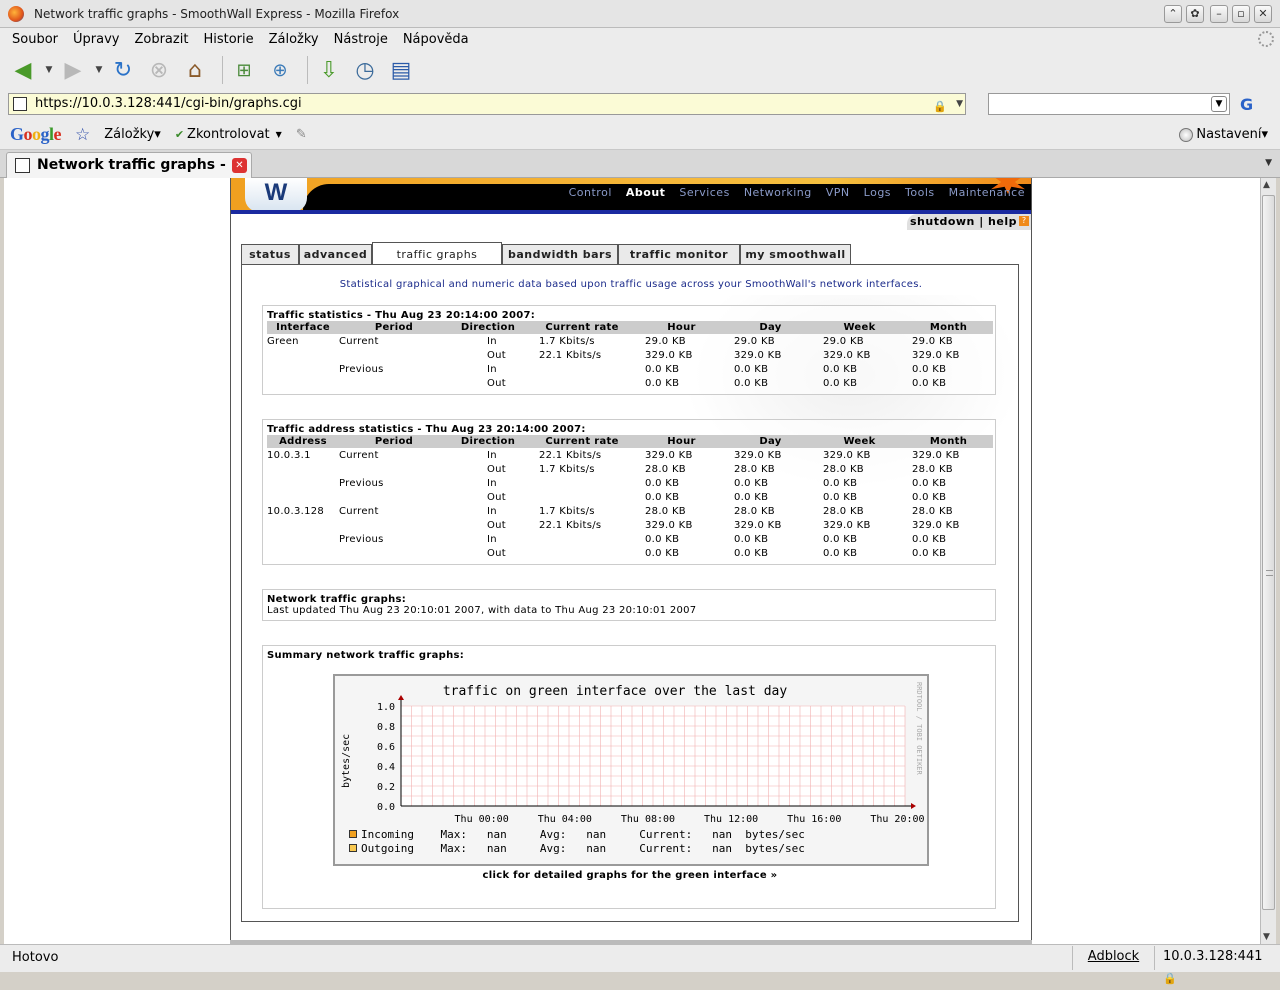  I want to click on close-tab-icon: ✕, so click(239, 165).